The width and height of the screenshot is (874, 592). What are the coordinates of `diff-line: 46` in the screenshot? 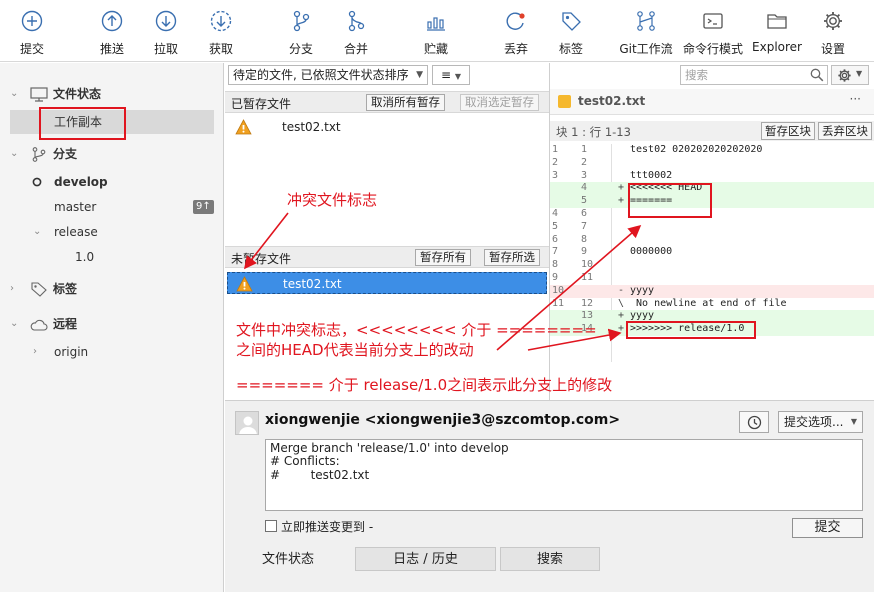 It's located at (712, 214).